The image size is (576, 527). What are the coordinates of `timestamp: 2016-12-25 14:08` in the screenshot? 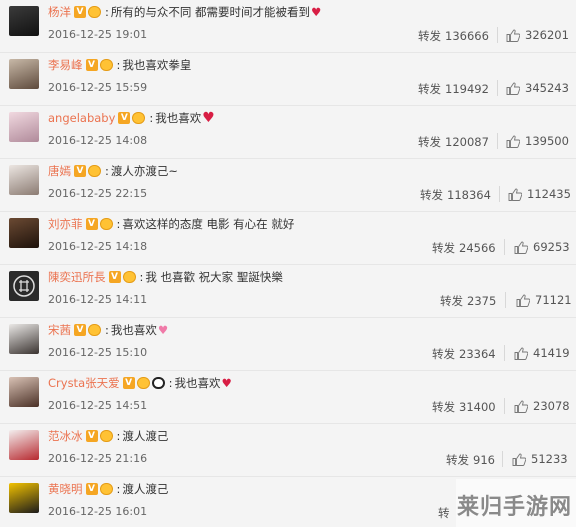 It's located at (98, 140).